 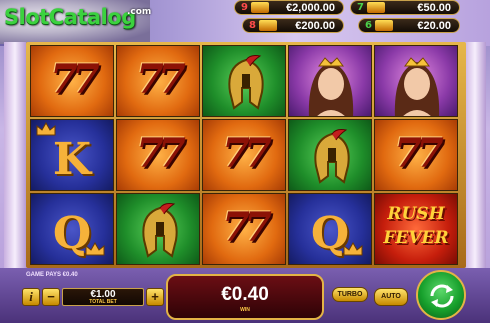 What do you see at coordinates (391, 297) in the screenshot?
I see `autoplay-button: AUTO` at bounding box center [391, 297].